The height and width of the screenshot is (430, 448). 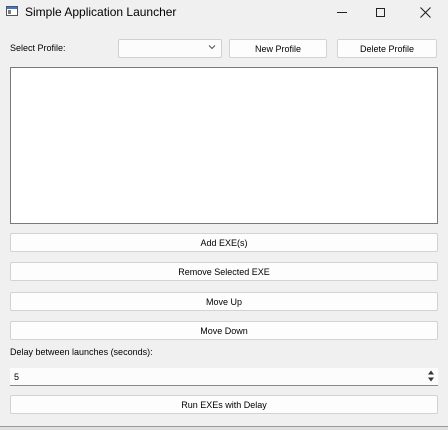 What do you see at coordinates (212, 47) in the screenshot?
I see `chevron-down-icon` at bounding box center [212, 47].